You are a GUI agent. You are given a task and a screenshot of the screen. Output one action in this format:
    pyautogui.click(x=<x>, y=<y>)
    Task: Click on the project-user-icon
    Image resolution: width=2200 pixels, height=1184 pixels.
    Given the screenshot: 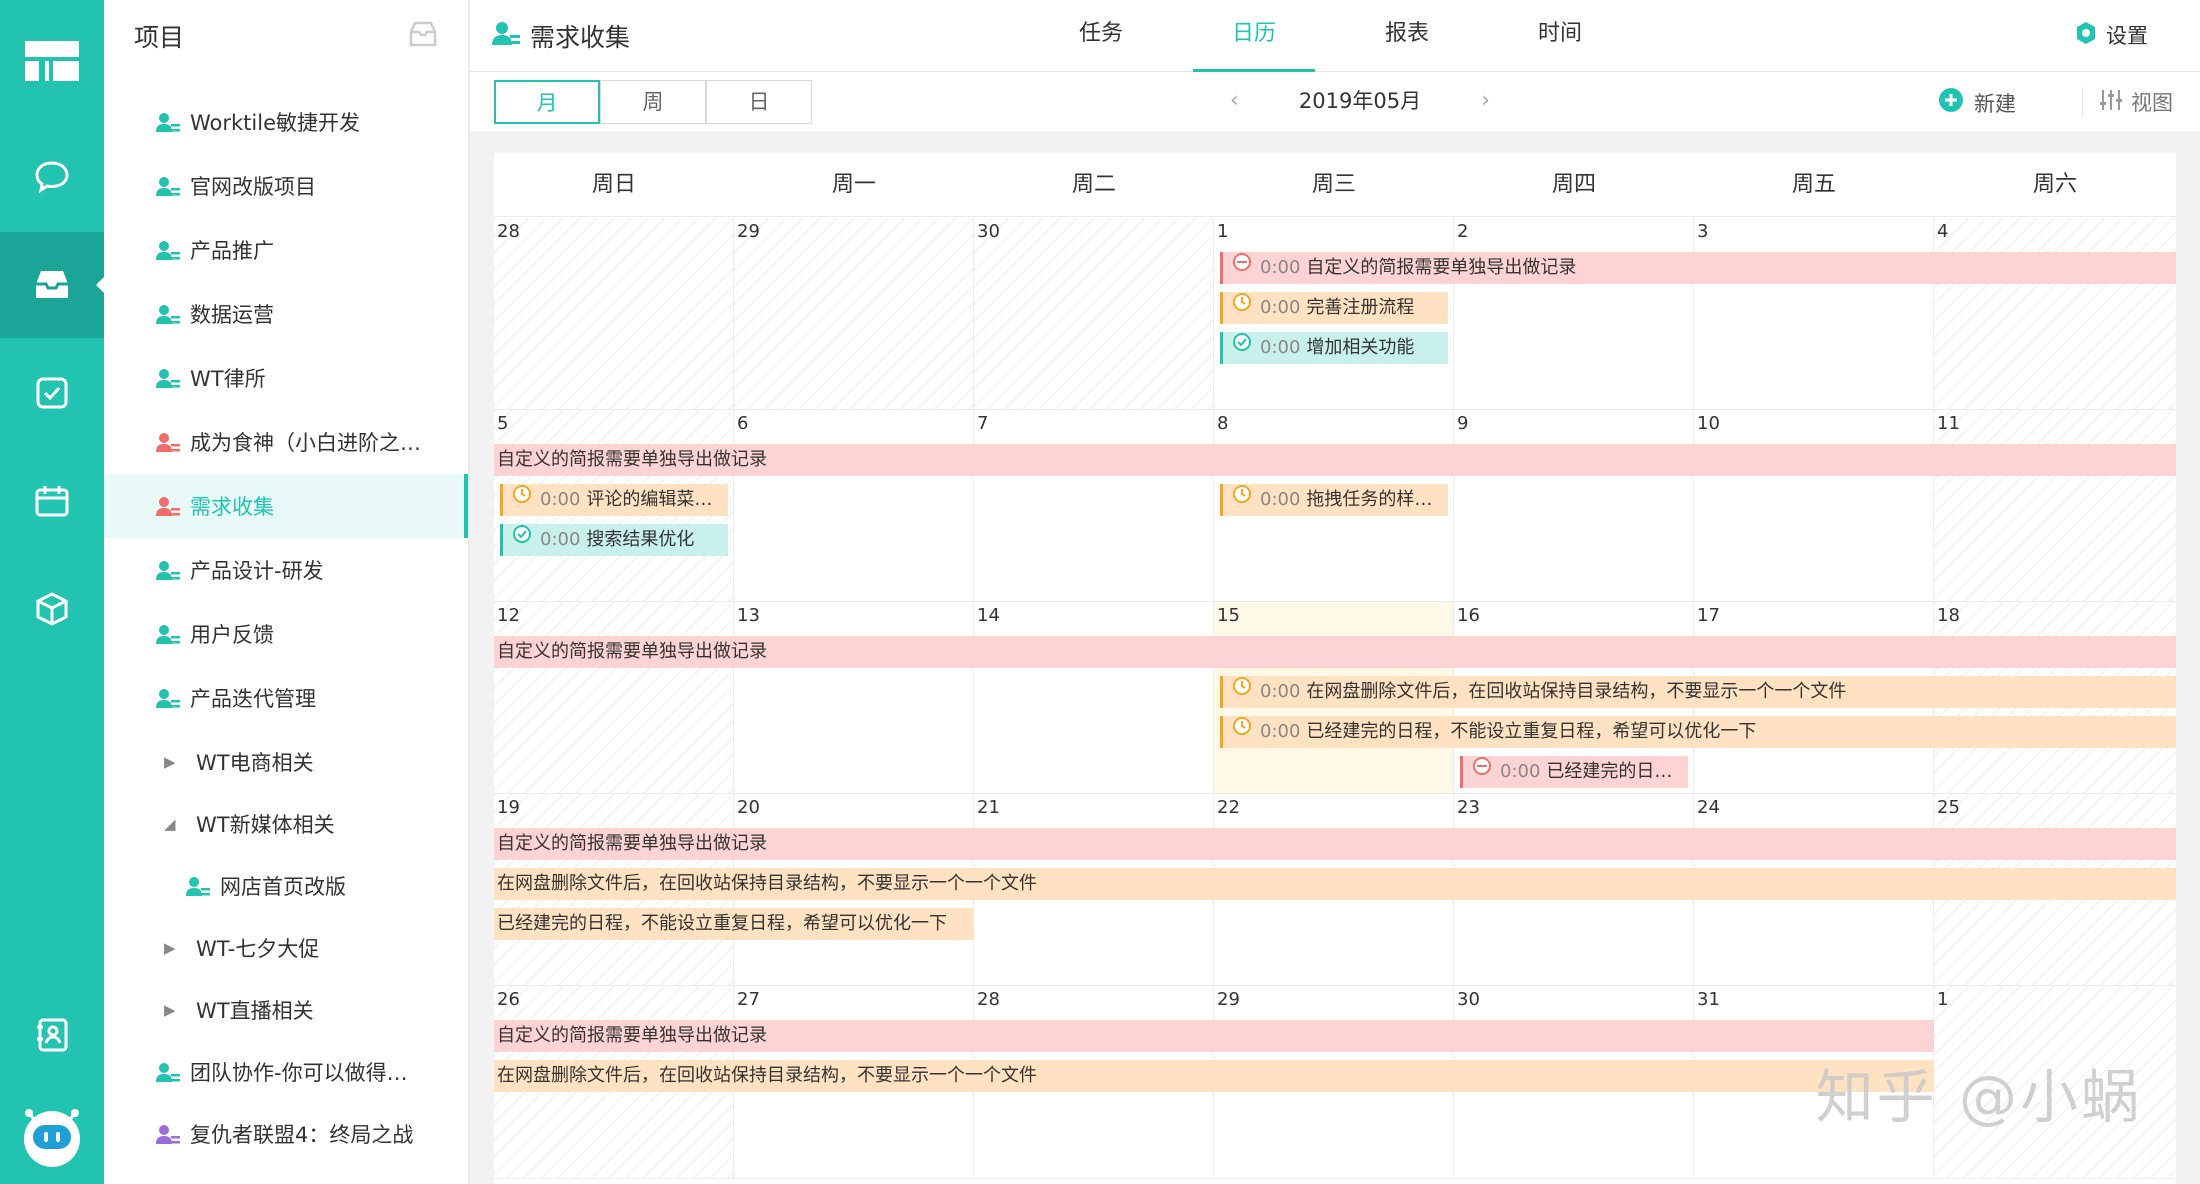 What is the action you would take?
    pyautogui.click(x=168, y=378)
    